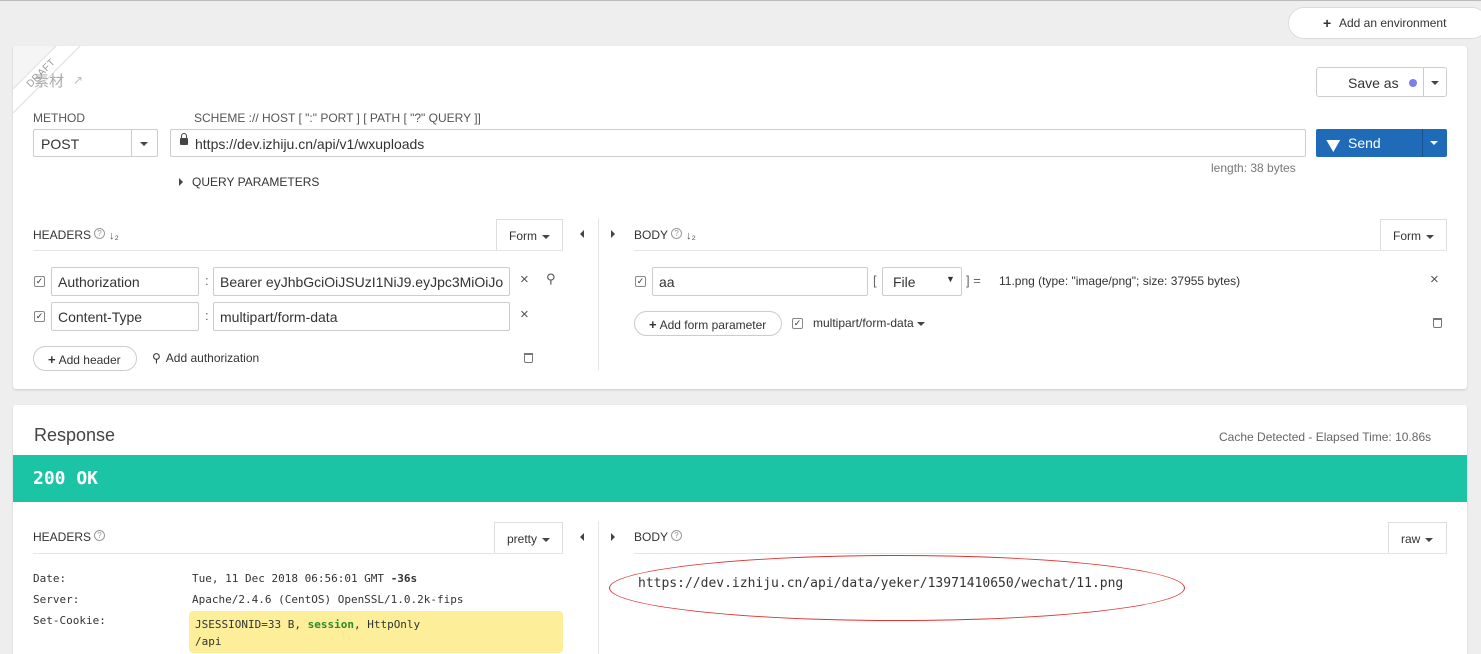 This screenshot has height=654, width=1481. I want to click on method-select: POST, so click(95, 143).